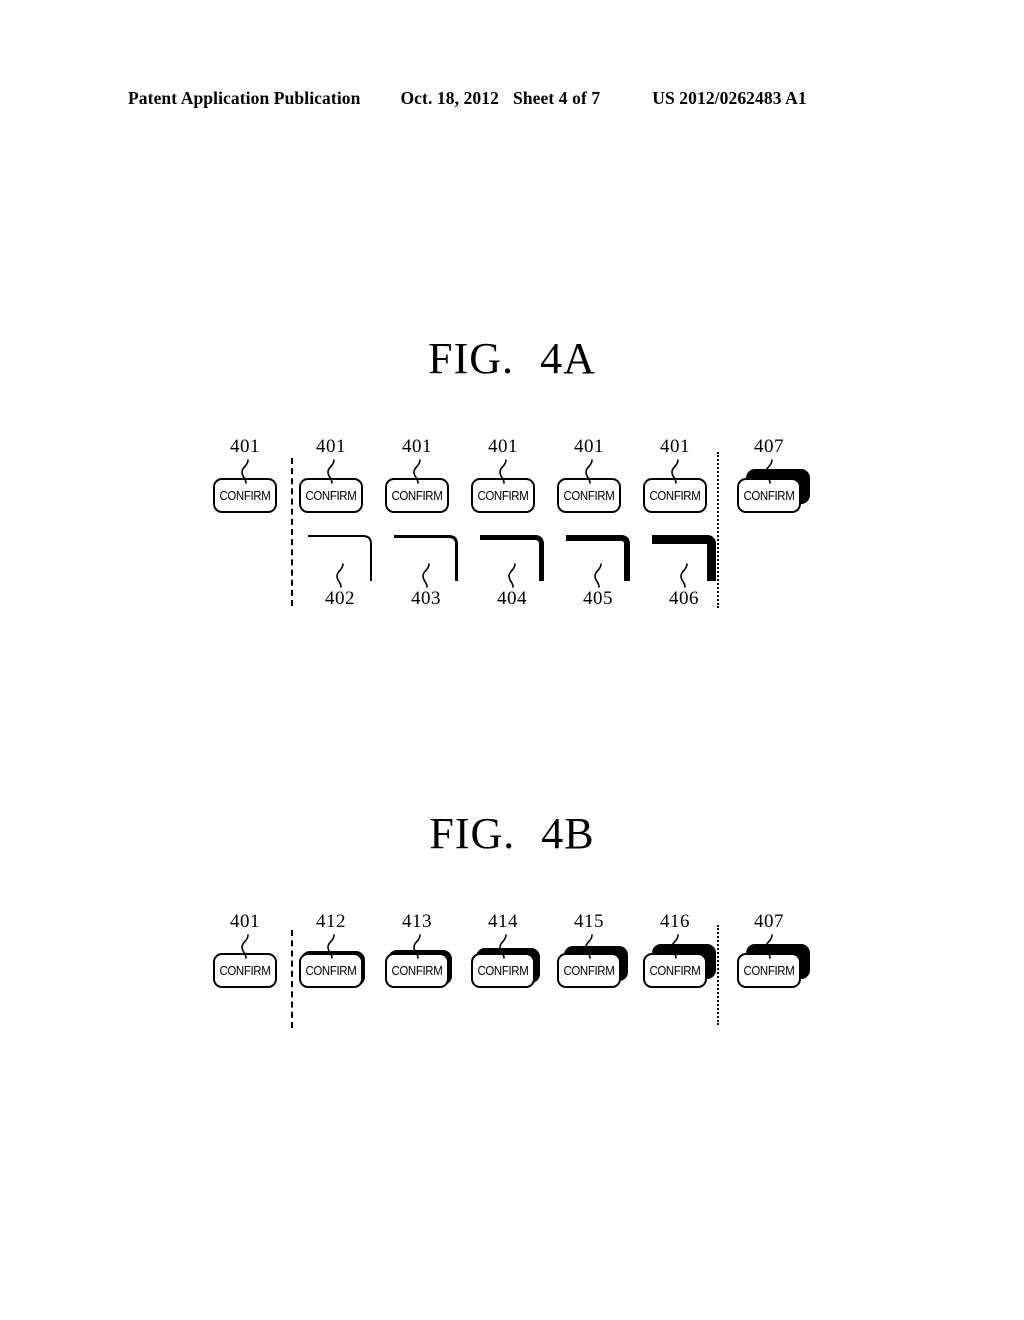 This screenshot has width=1024, height=1320. Describe the element at coordinates (512, 598) in the screenshot. I see `reference-numeral-404-low2: 404` at that location.